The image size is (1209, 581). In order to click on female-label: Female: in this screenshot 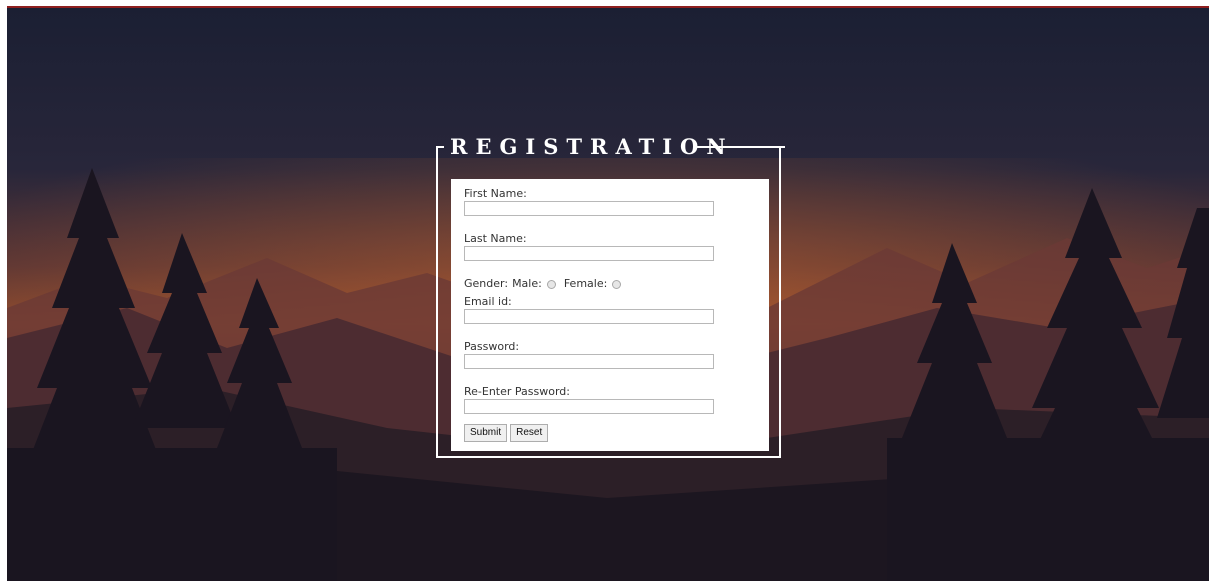, I will do `click(585, 283)`.